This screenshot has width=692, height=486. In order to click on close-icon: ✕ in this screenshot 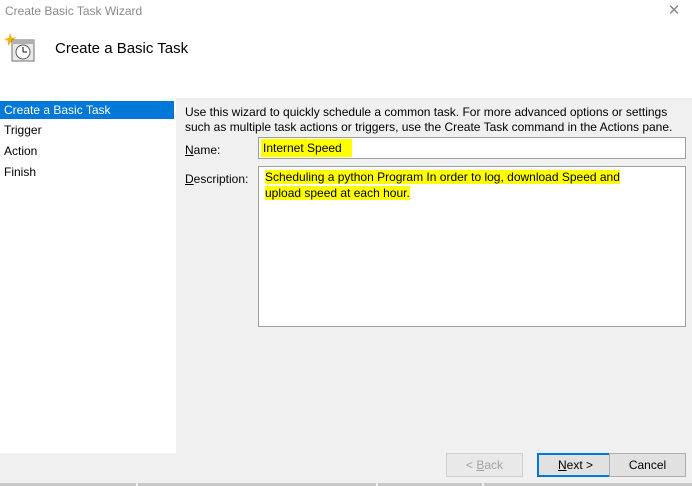, I will do `click(674, 10)`.